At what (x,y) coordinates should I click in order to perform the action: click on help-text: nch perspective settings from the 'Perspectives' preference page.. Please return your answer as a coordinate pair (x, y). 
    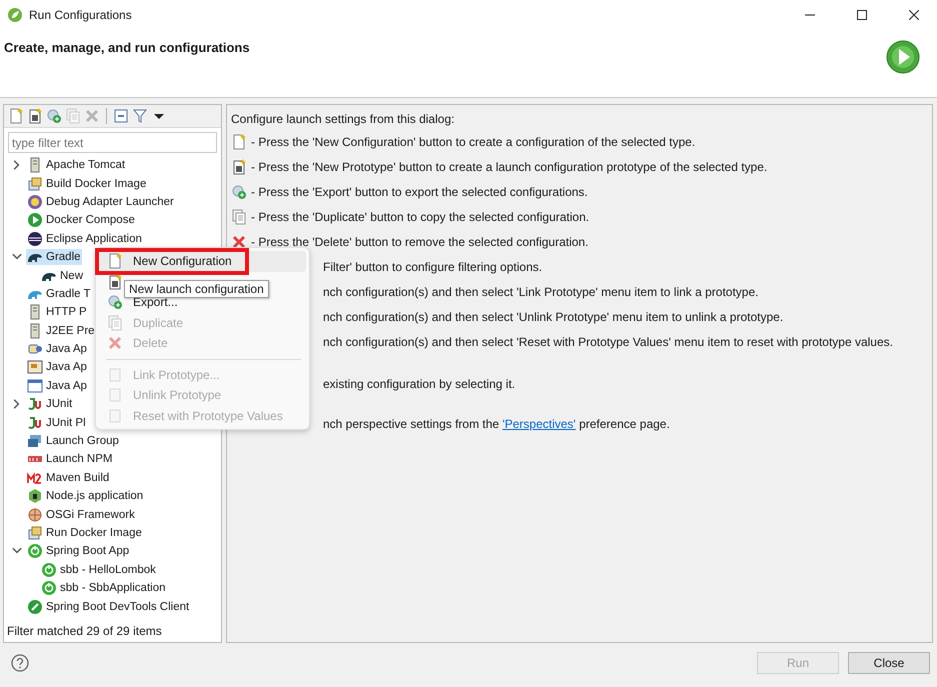
    Looking at the image, I should click on (496, 423).